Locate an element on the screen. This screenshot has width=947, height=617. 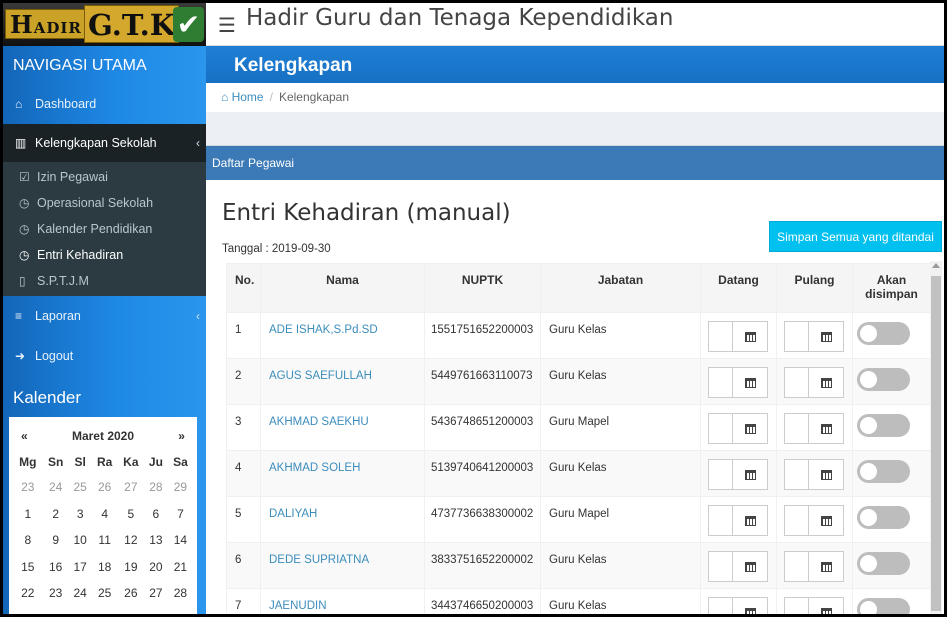
calendar-day: 8 is located at coordinates (28, 540).